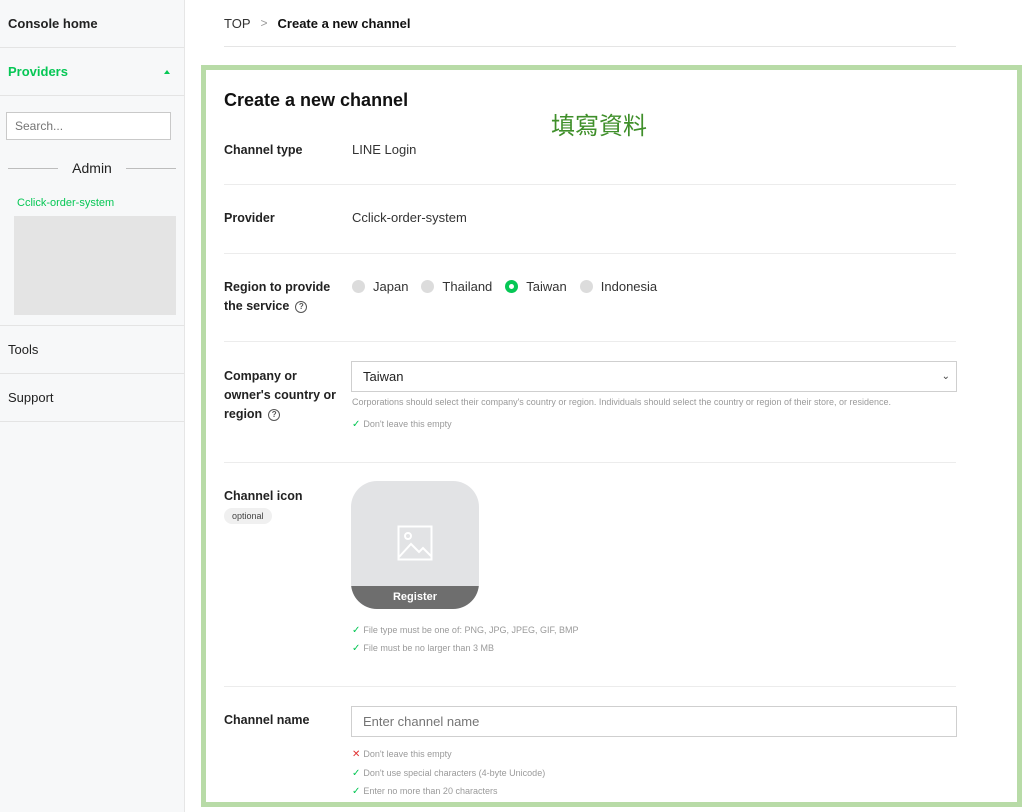  Describe the element at coordinates (38, 71) in the screenshot. I see `sidebar-item-label: Providers` at that location.